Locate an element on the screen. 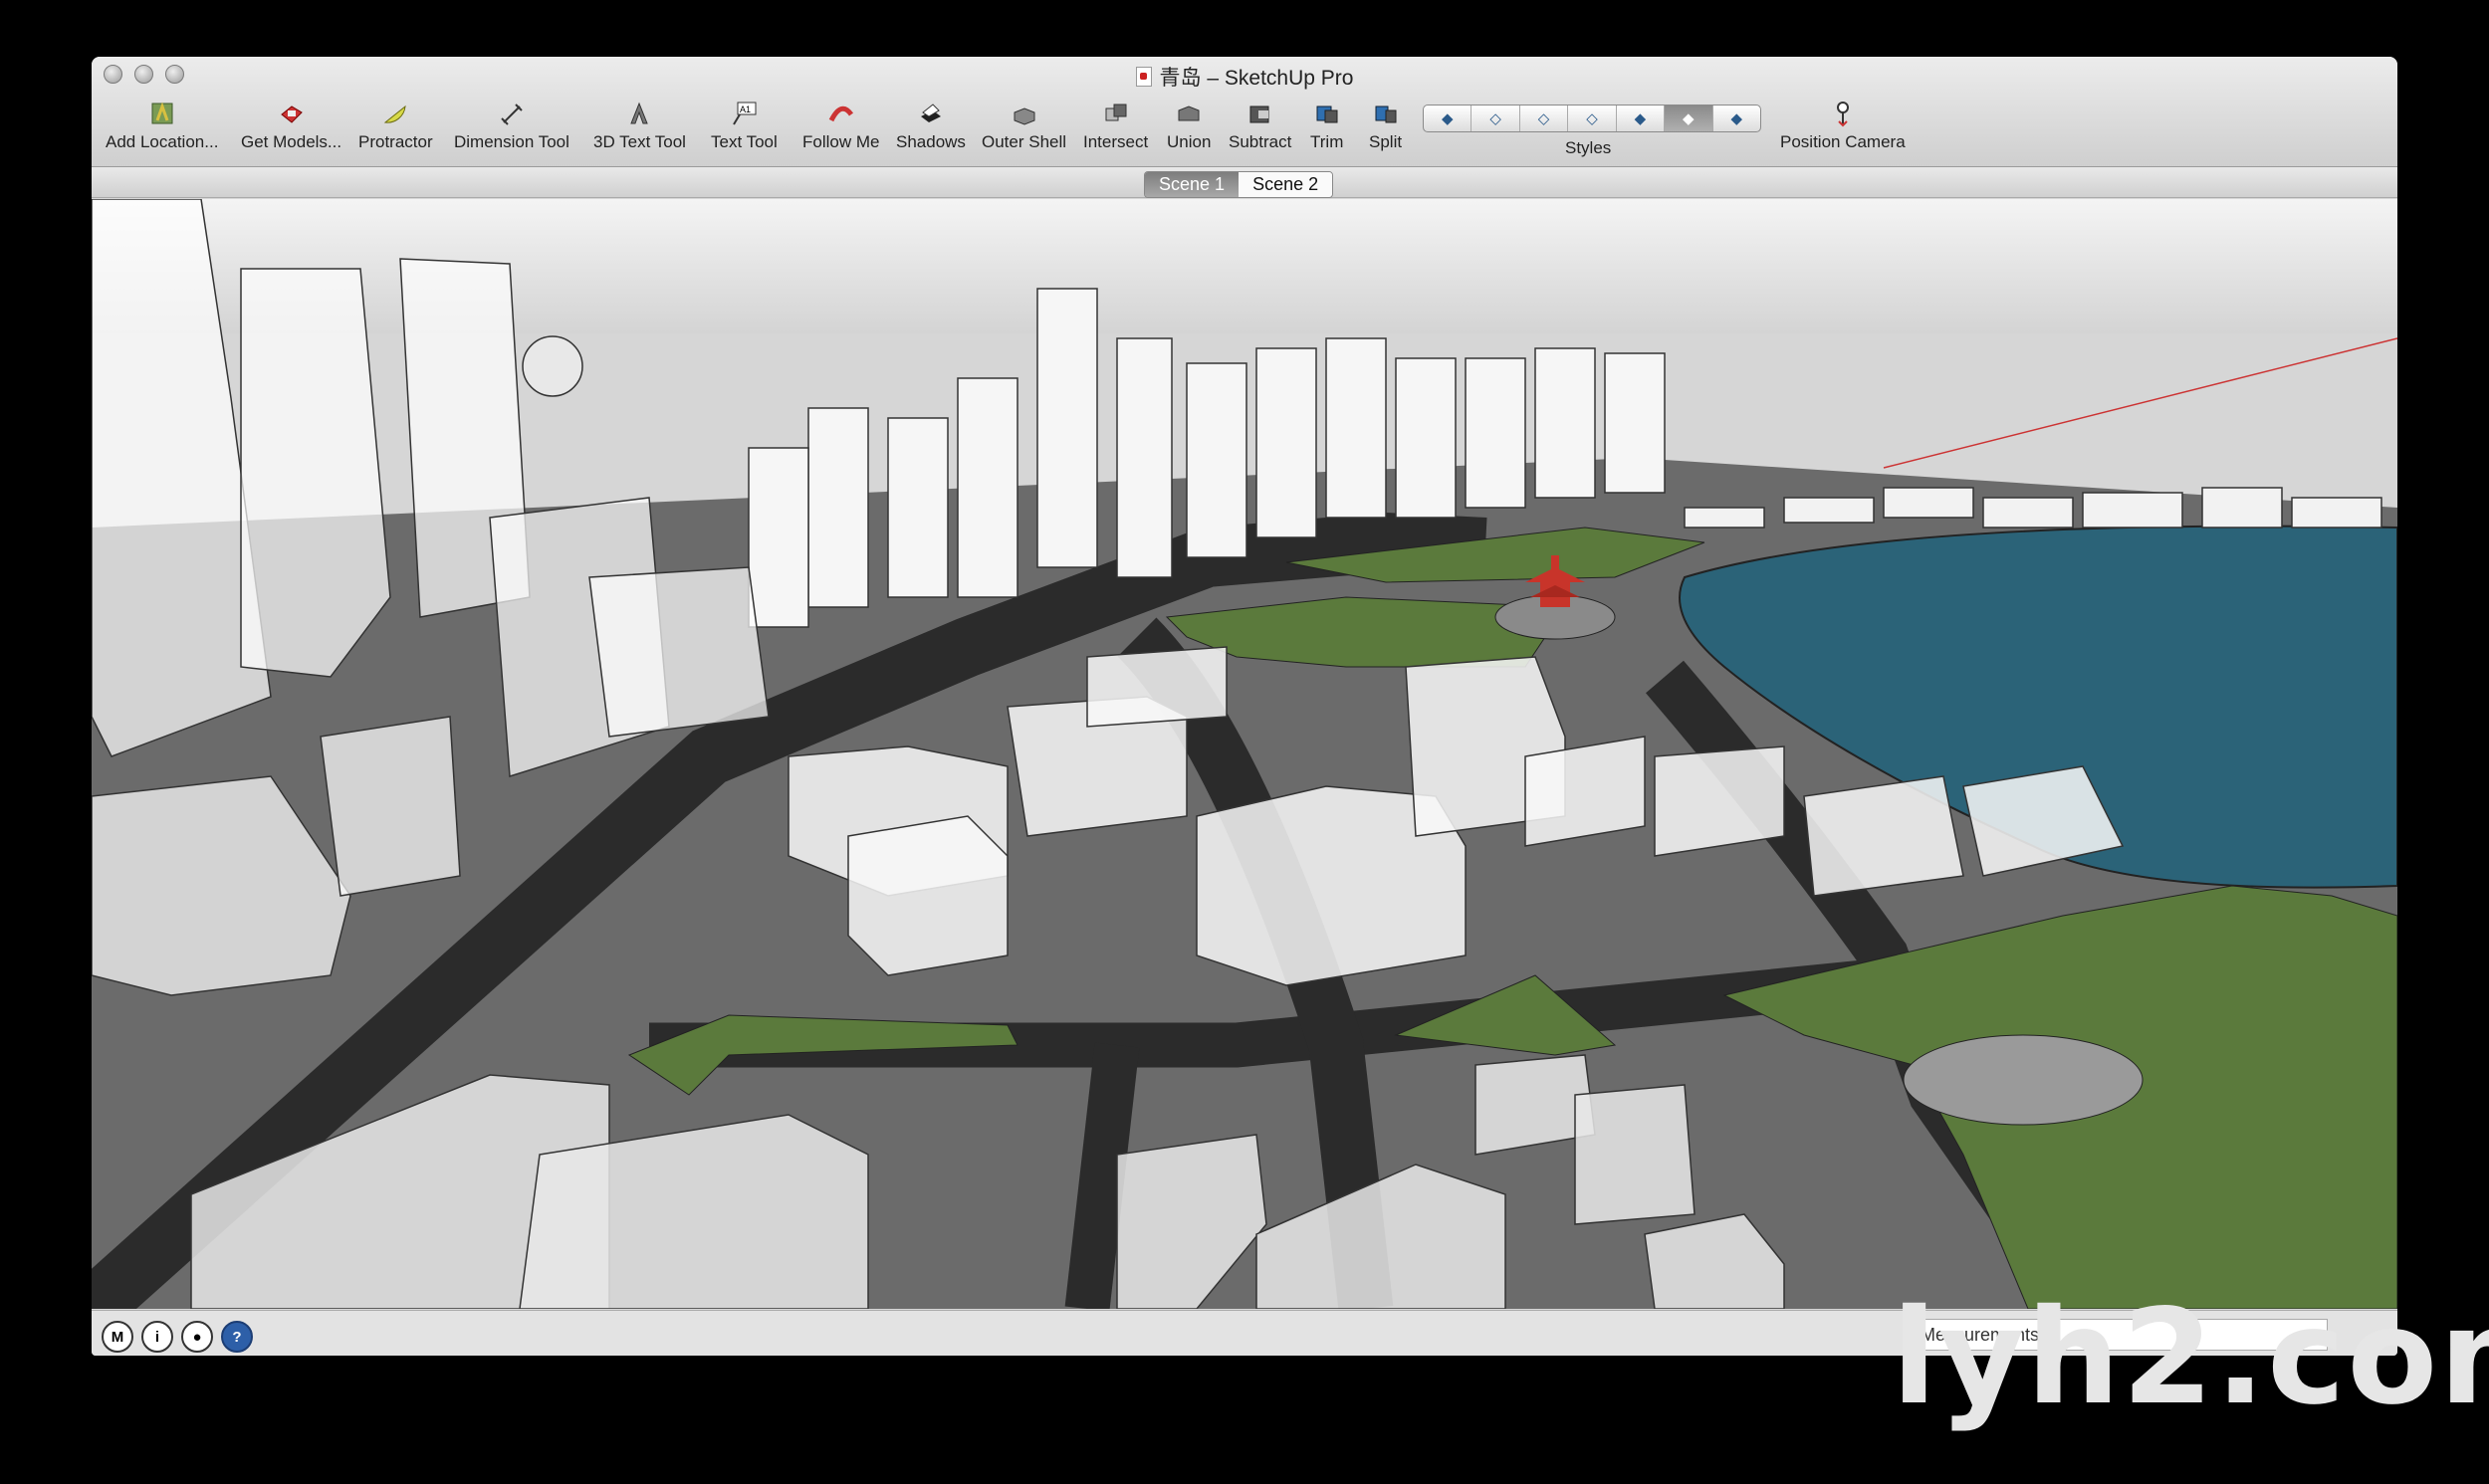 The height and width of the screenshot is (1484, 2489). intersect-button: Intersect is located at coordinates (1115, 126).